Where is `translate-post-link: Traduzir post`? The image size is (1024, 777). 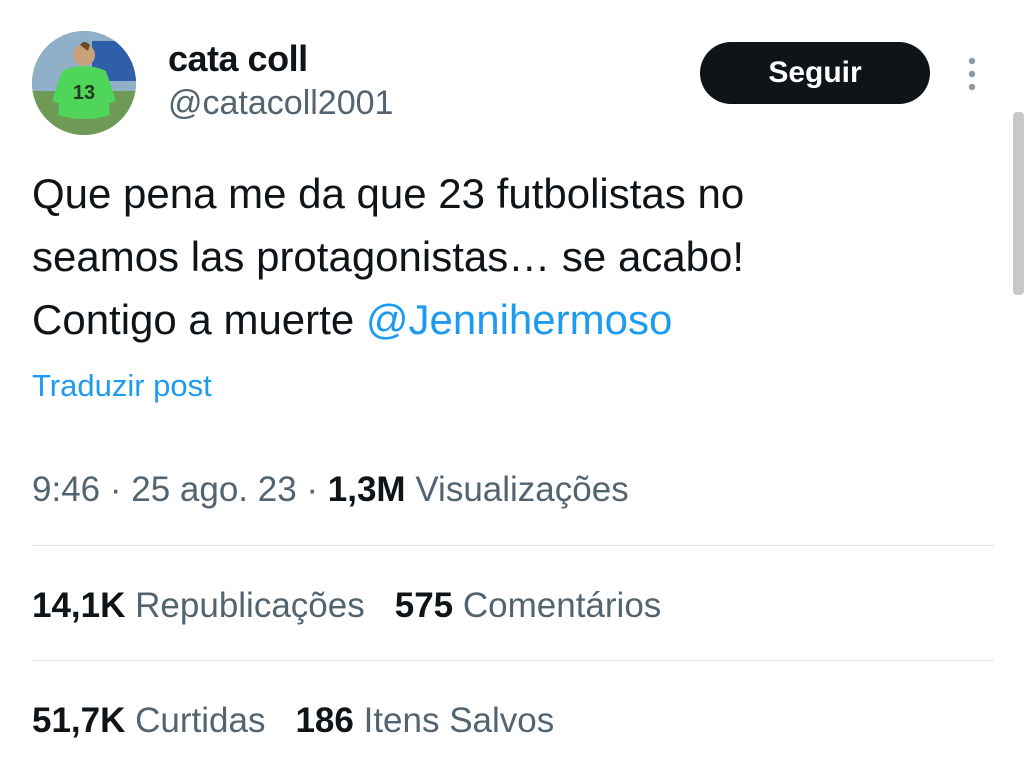 translate-post-link: Traduzir post is located at coordinates (122, 386).